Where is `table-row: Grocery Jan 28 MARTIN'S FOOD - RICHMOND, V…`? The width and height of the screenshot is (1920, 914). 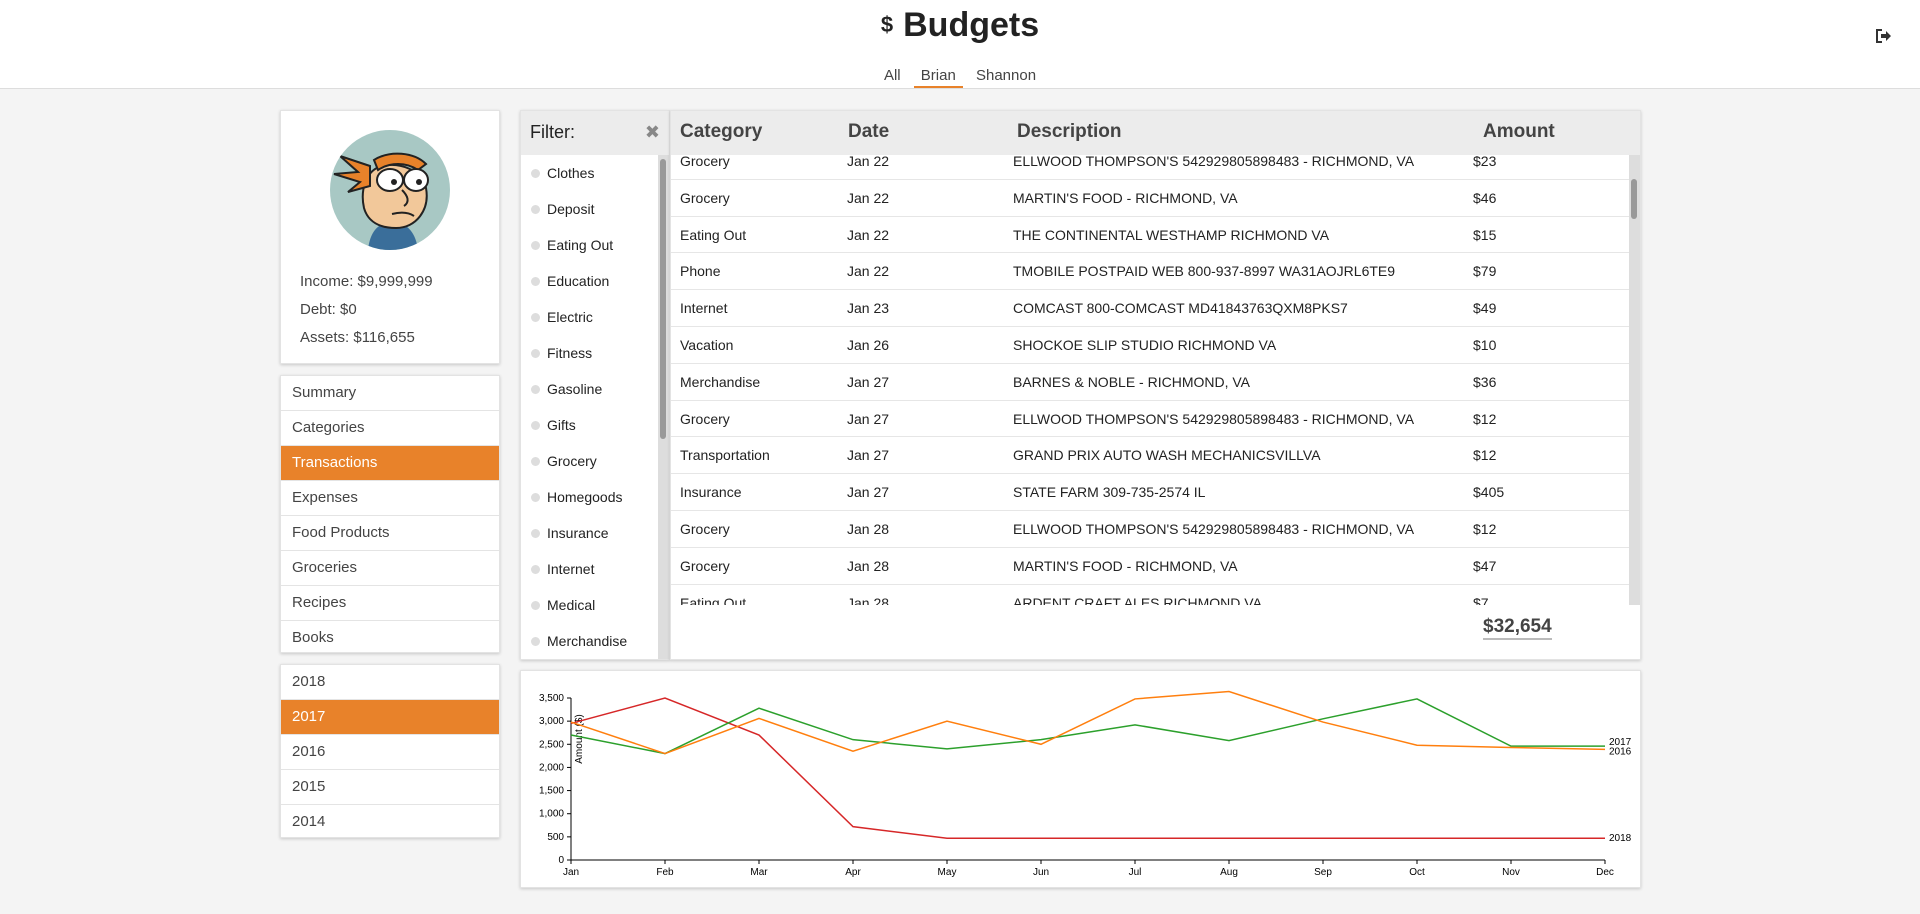 table-row: Grocery Jan 28 MARTIN'S FOOD - RICHMOND, V… is located at coordinates (1151, 566).